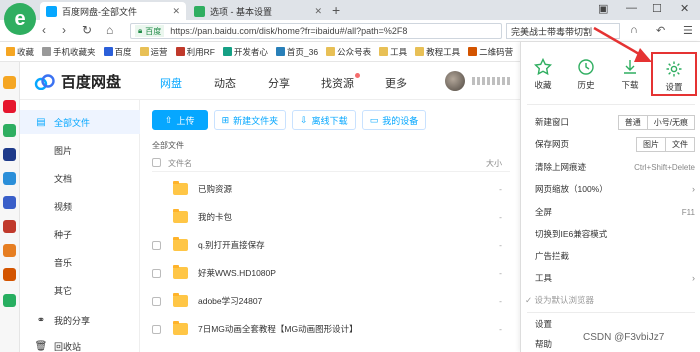  I want to click on home-icon: ⌂, so click(109, 30).